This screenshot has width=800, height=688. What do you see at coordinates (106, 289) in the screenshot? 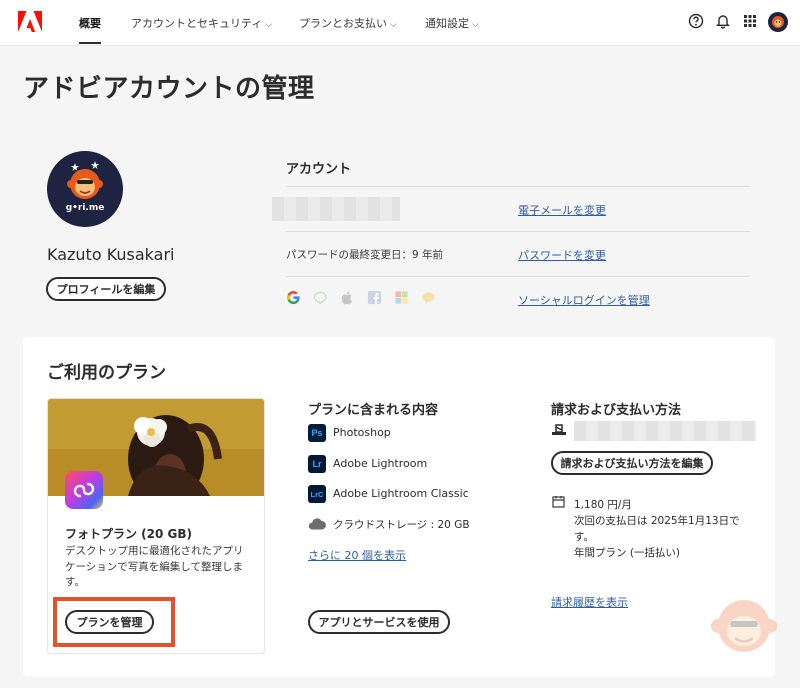
I see `edit-profile-button: プロフィールを編集` at bounding box center [106, 289].